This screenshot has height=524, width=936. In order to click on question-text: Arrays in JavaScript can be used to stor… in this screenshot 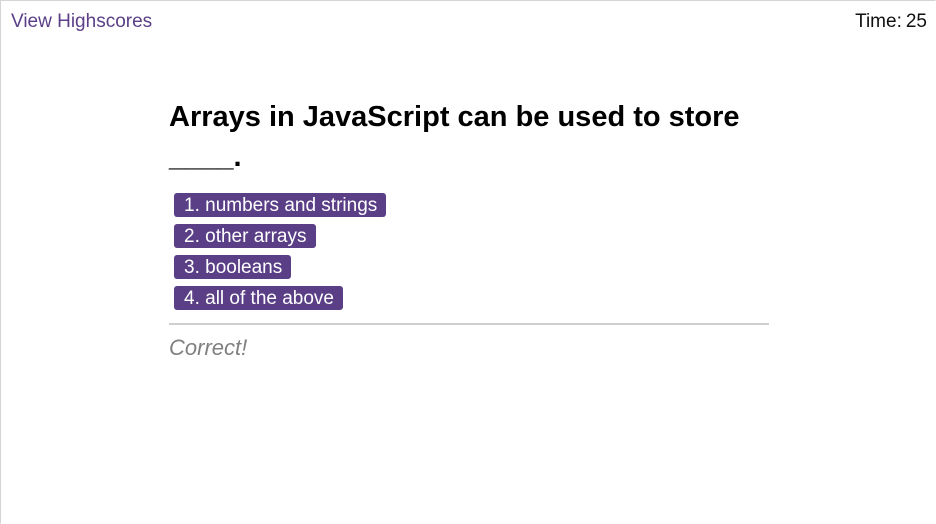, I will do `click(454, 137)`.